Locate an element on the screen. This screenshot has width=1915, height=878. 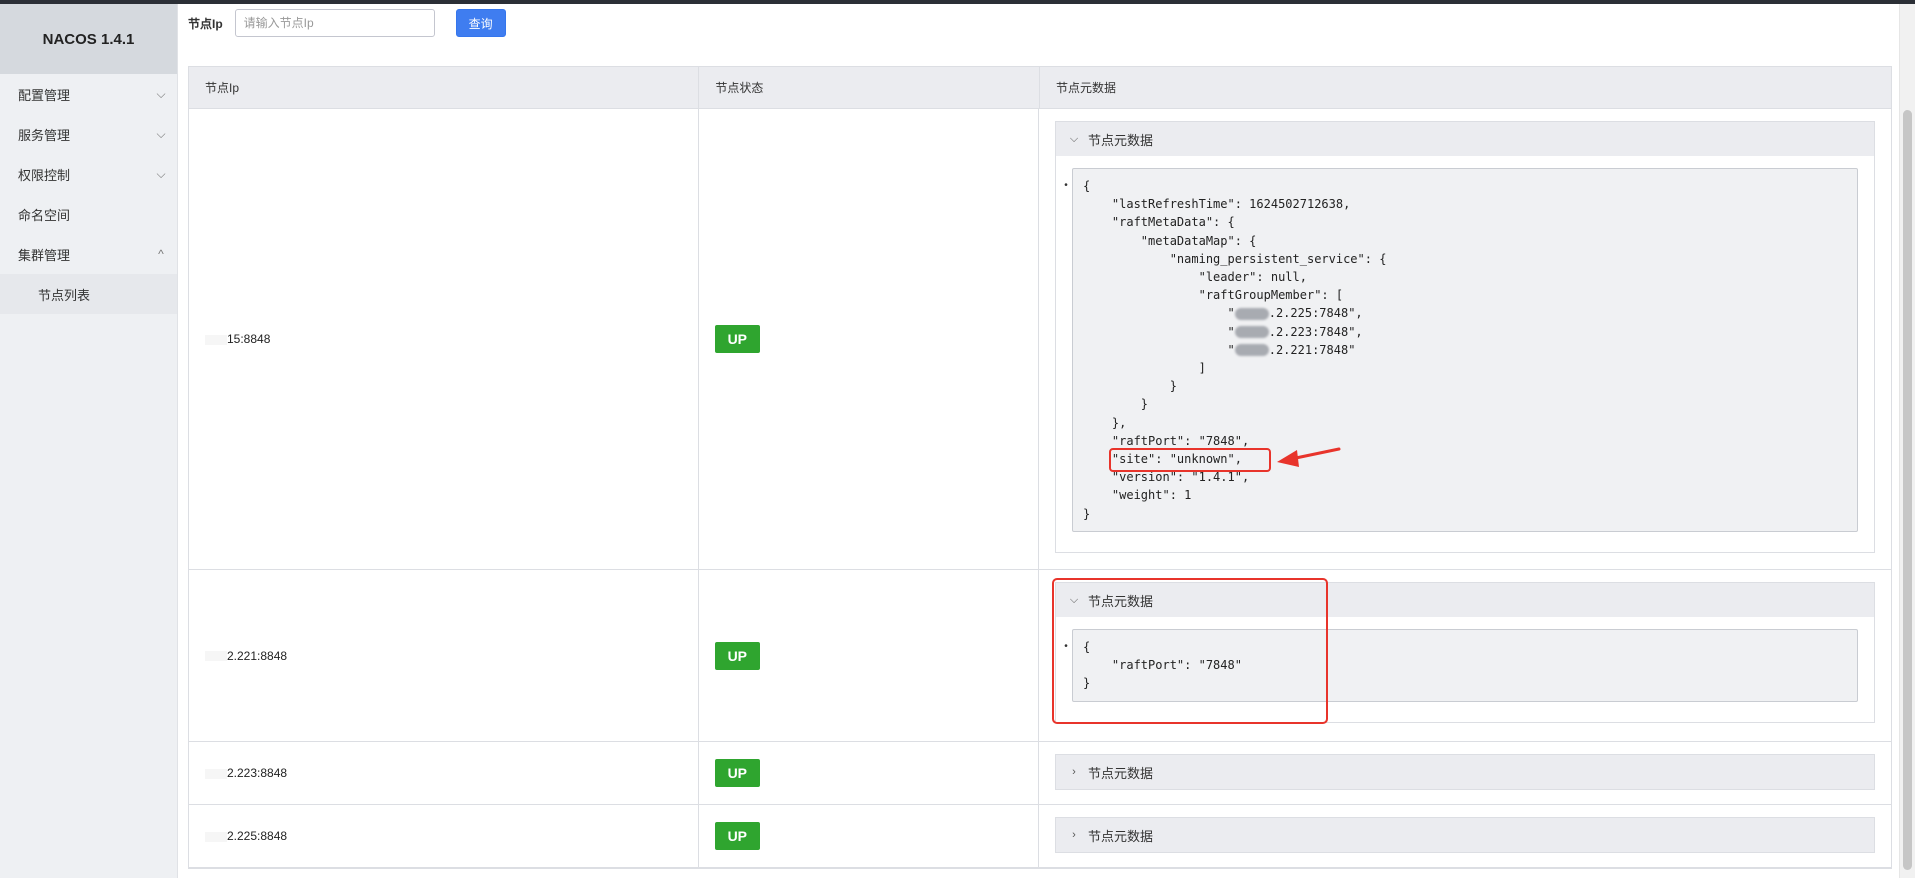
column-header-state: 节点状态 is located at coordinates (870, 87).